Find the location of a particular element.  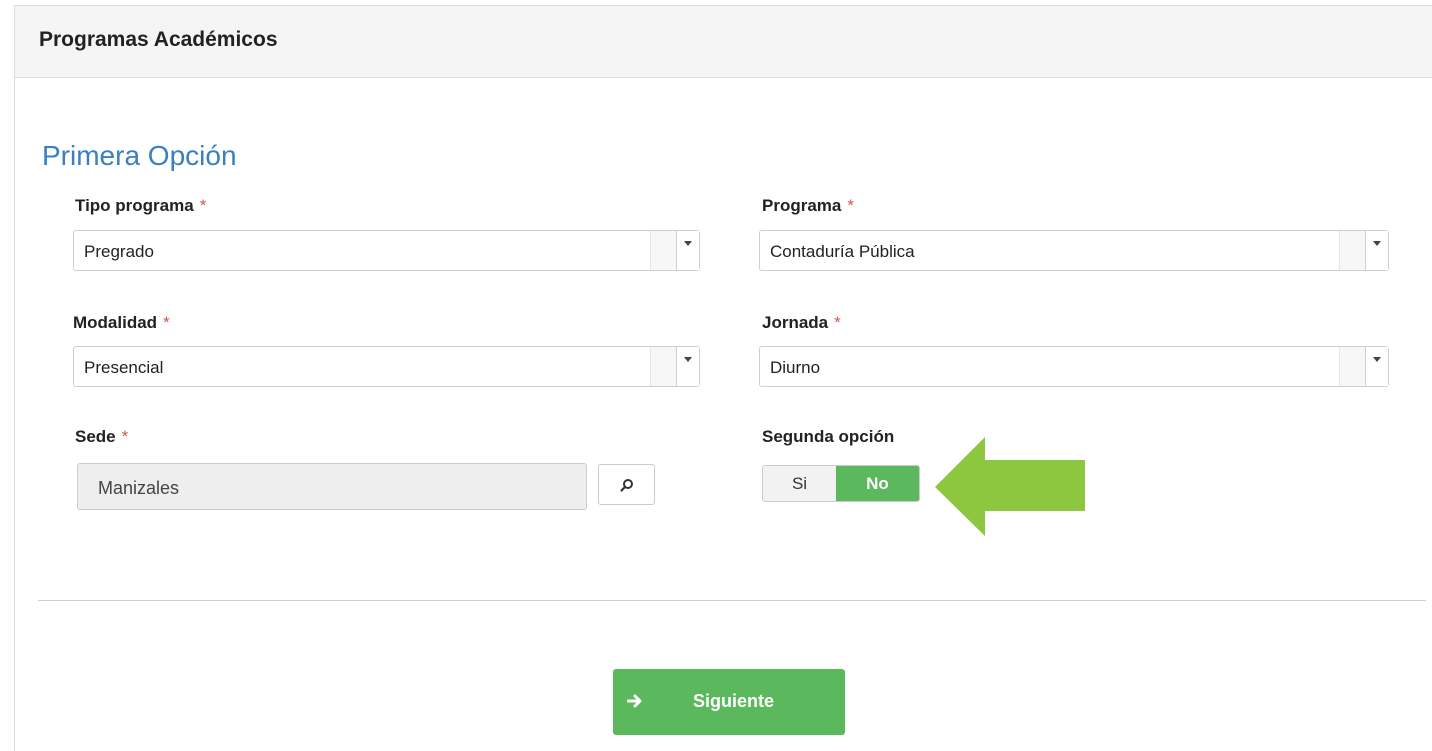

divider is located at coordinates (732, 600).